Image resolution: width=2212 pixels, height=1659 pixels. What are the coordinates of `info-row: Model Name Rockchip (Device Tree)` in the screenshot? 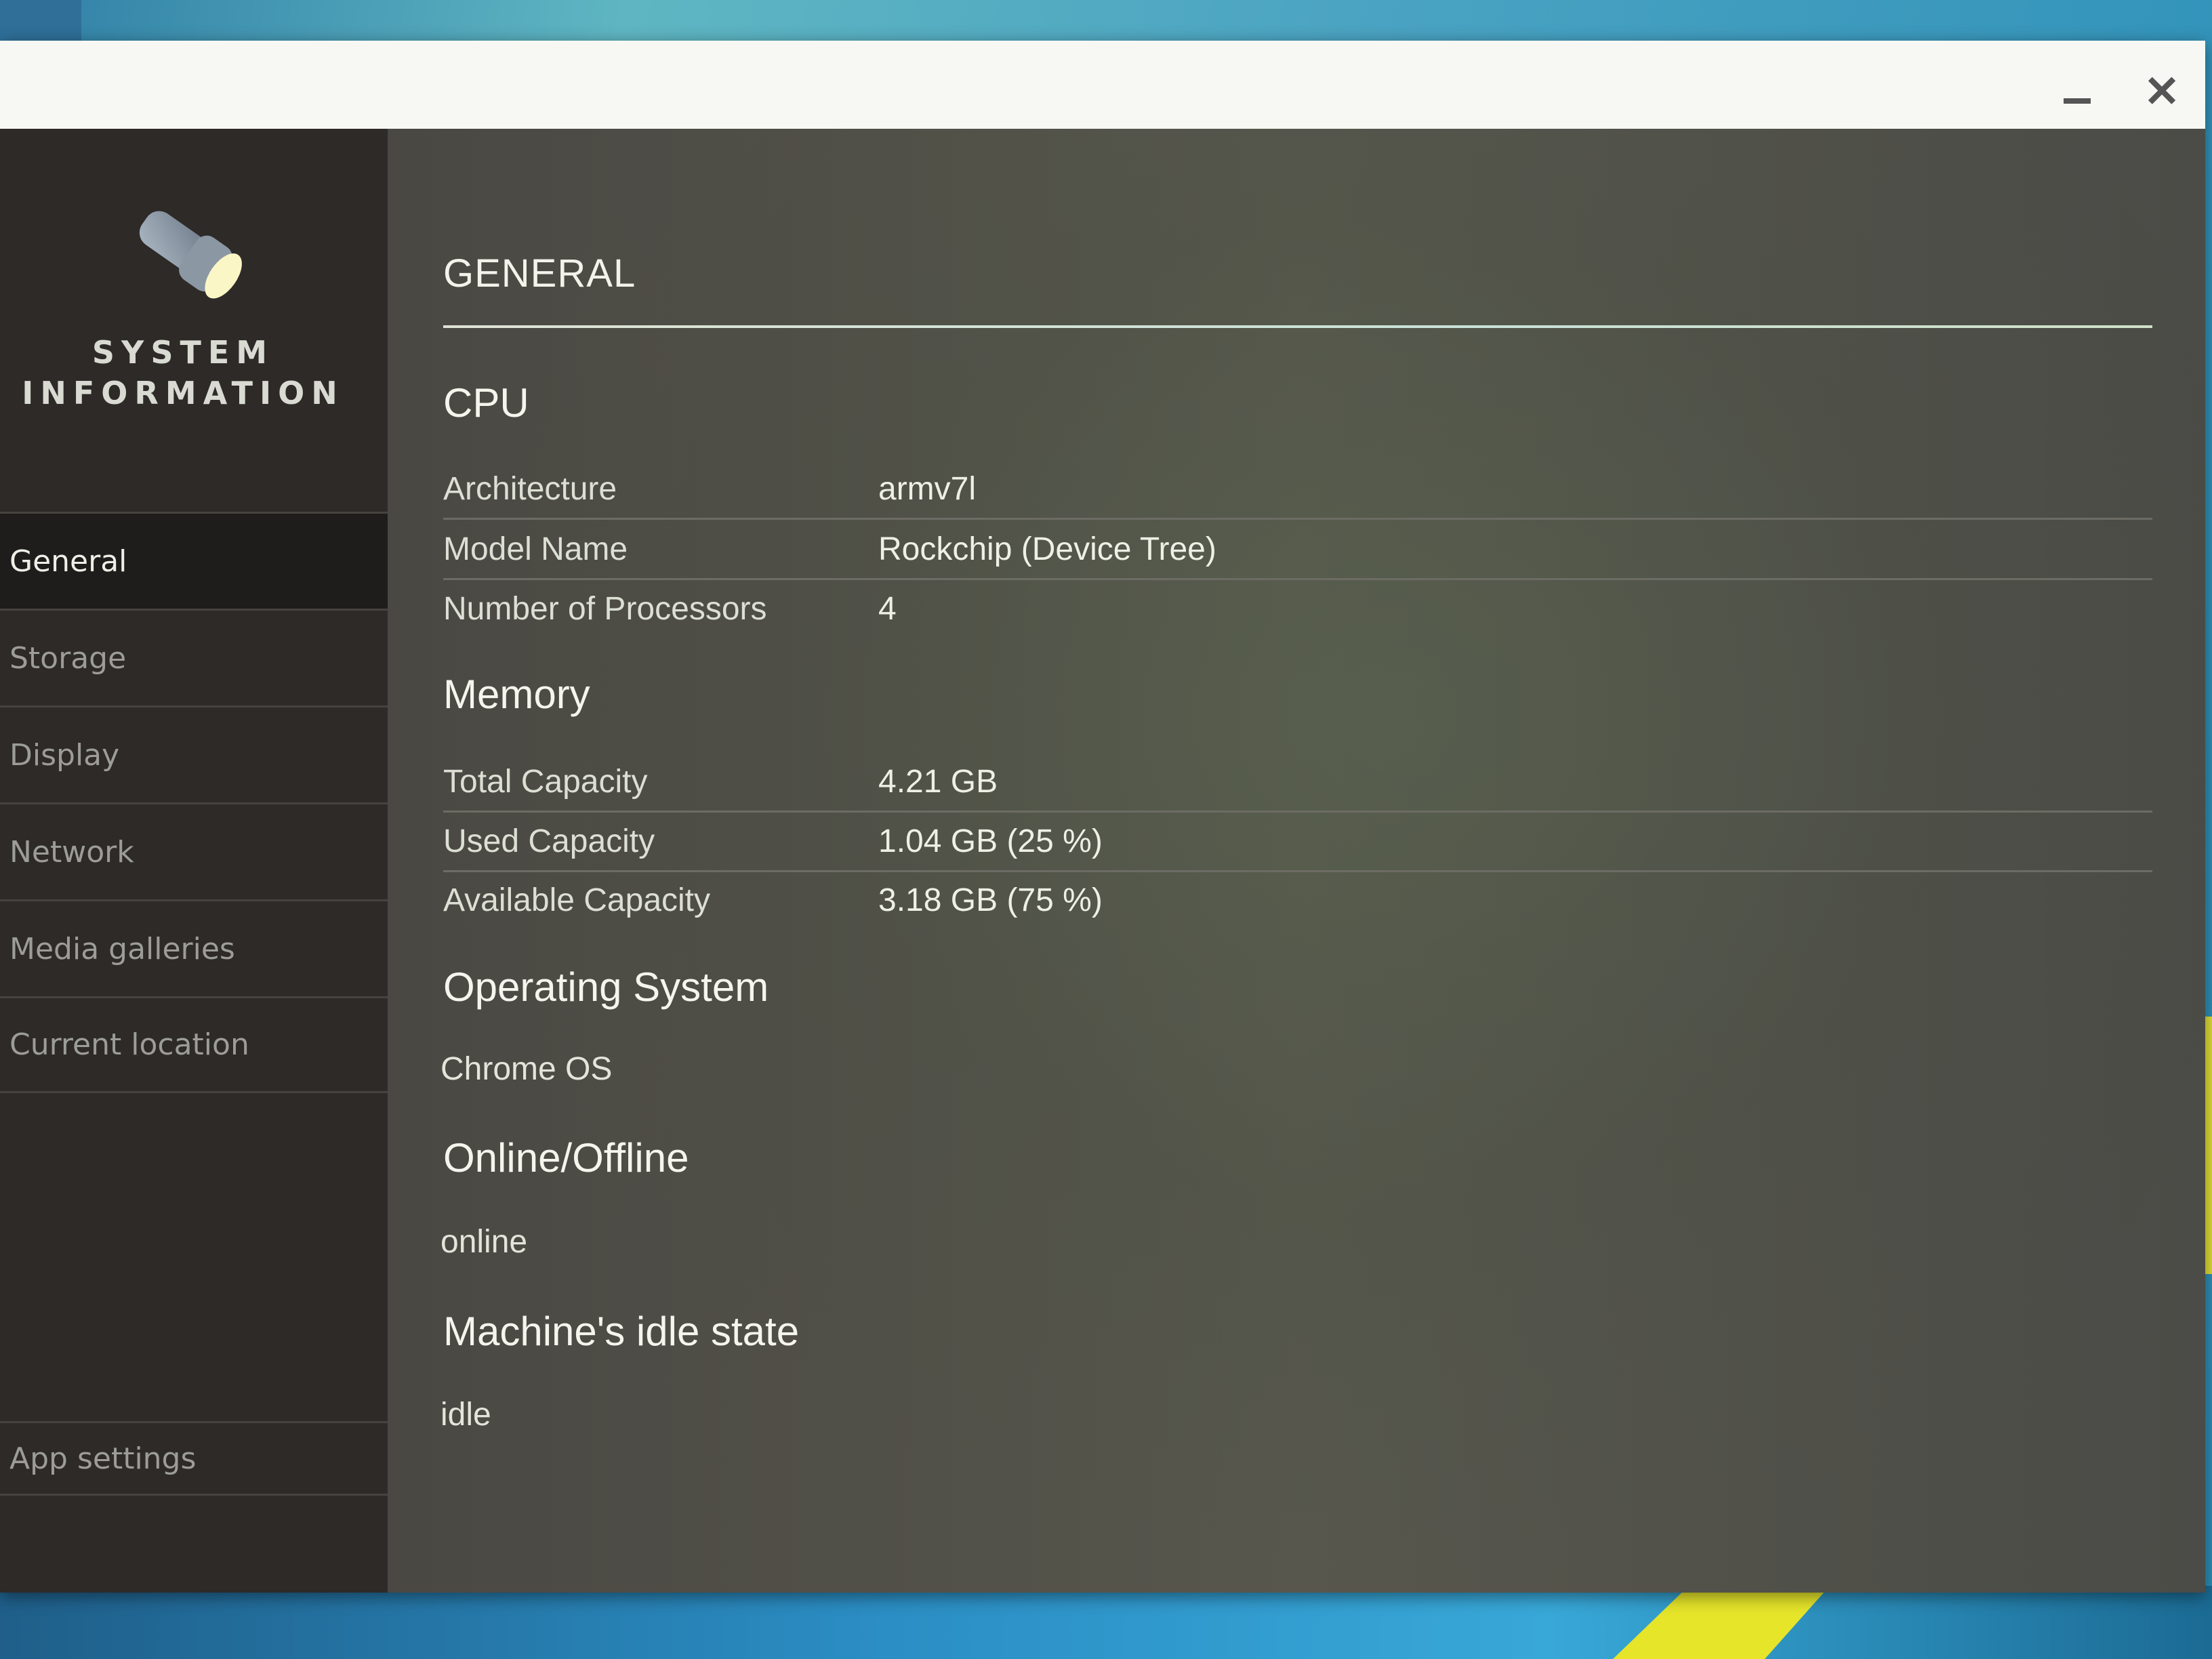 It's located at (1298, 550).